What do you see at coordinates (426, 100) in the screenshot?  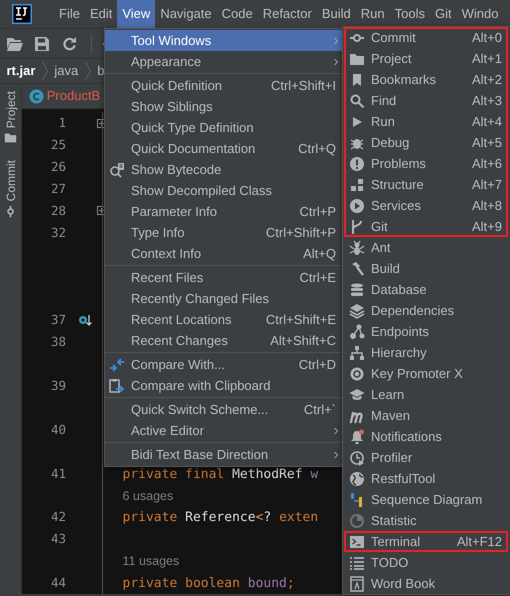 I see `menu-item: Find Alt+3` at bounding box center [426, 100].